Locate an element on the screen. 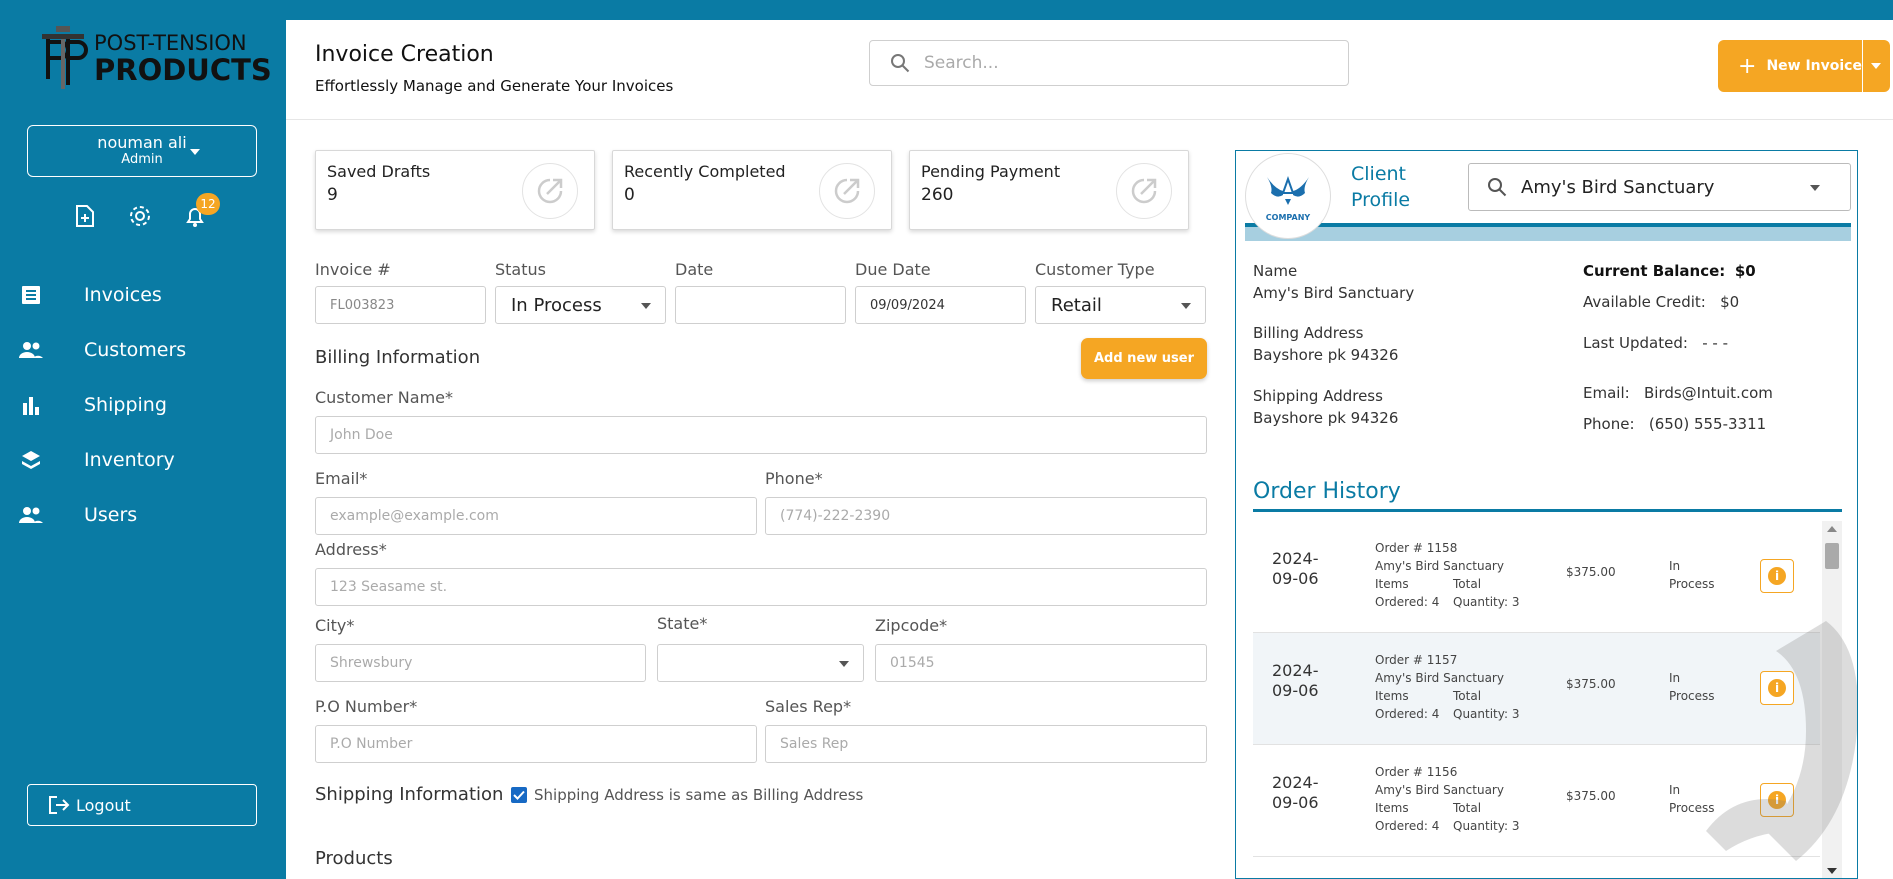 Image resolution: width=1893 pixels, height=879 pixels. quick-actions is located at coordinates (142, 219).